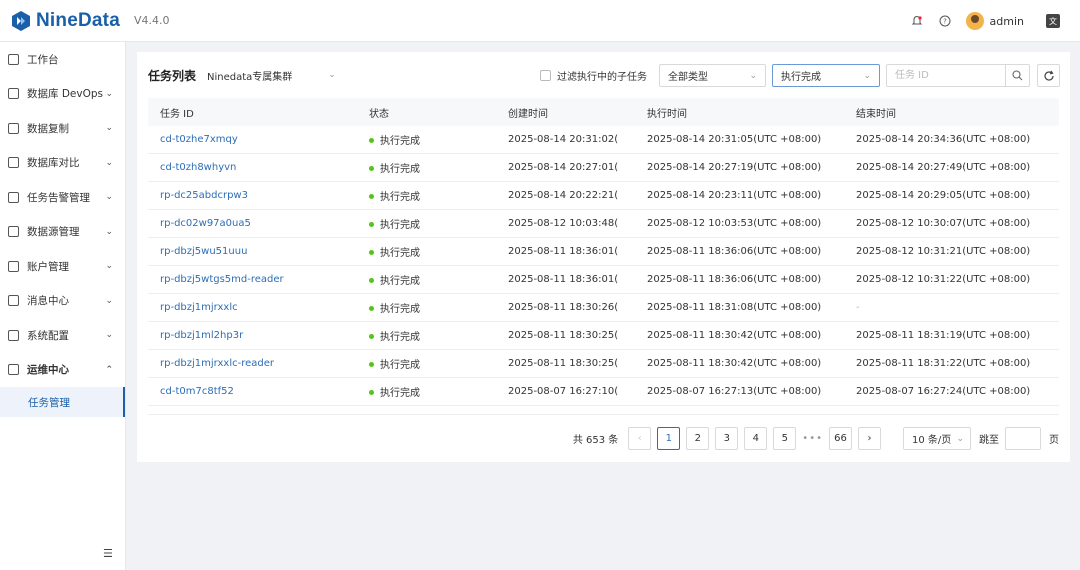 The image size is (1080, 570). Describe the element at coordinates (756, 438) in the screenshot. I see `page-4-button: 4` at that location.